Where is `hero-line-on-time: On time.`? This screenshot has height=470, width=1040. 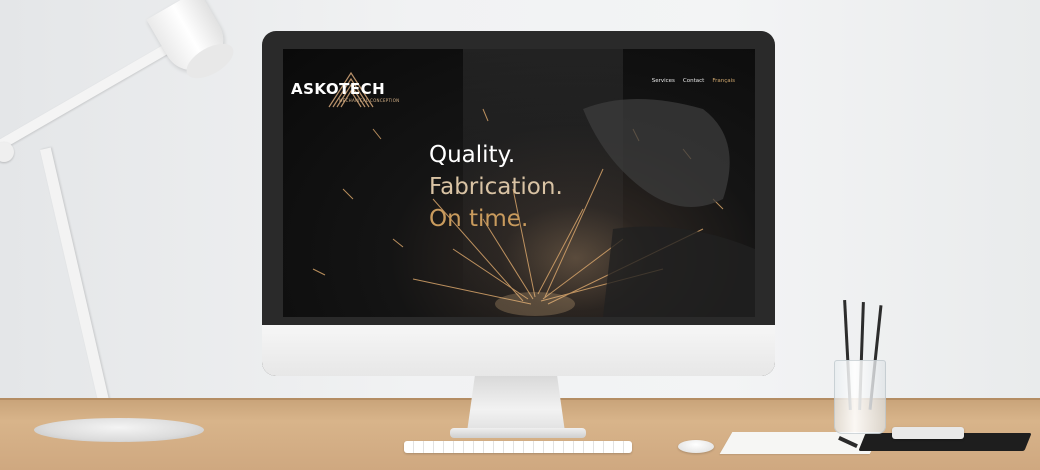
hero-line-on-time: On time. is located at coordinates (479, 219).